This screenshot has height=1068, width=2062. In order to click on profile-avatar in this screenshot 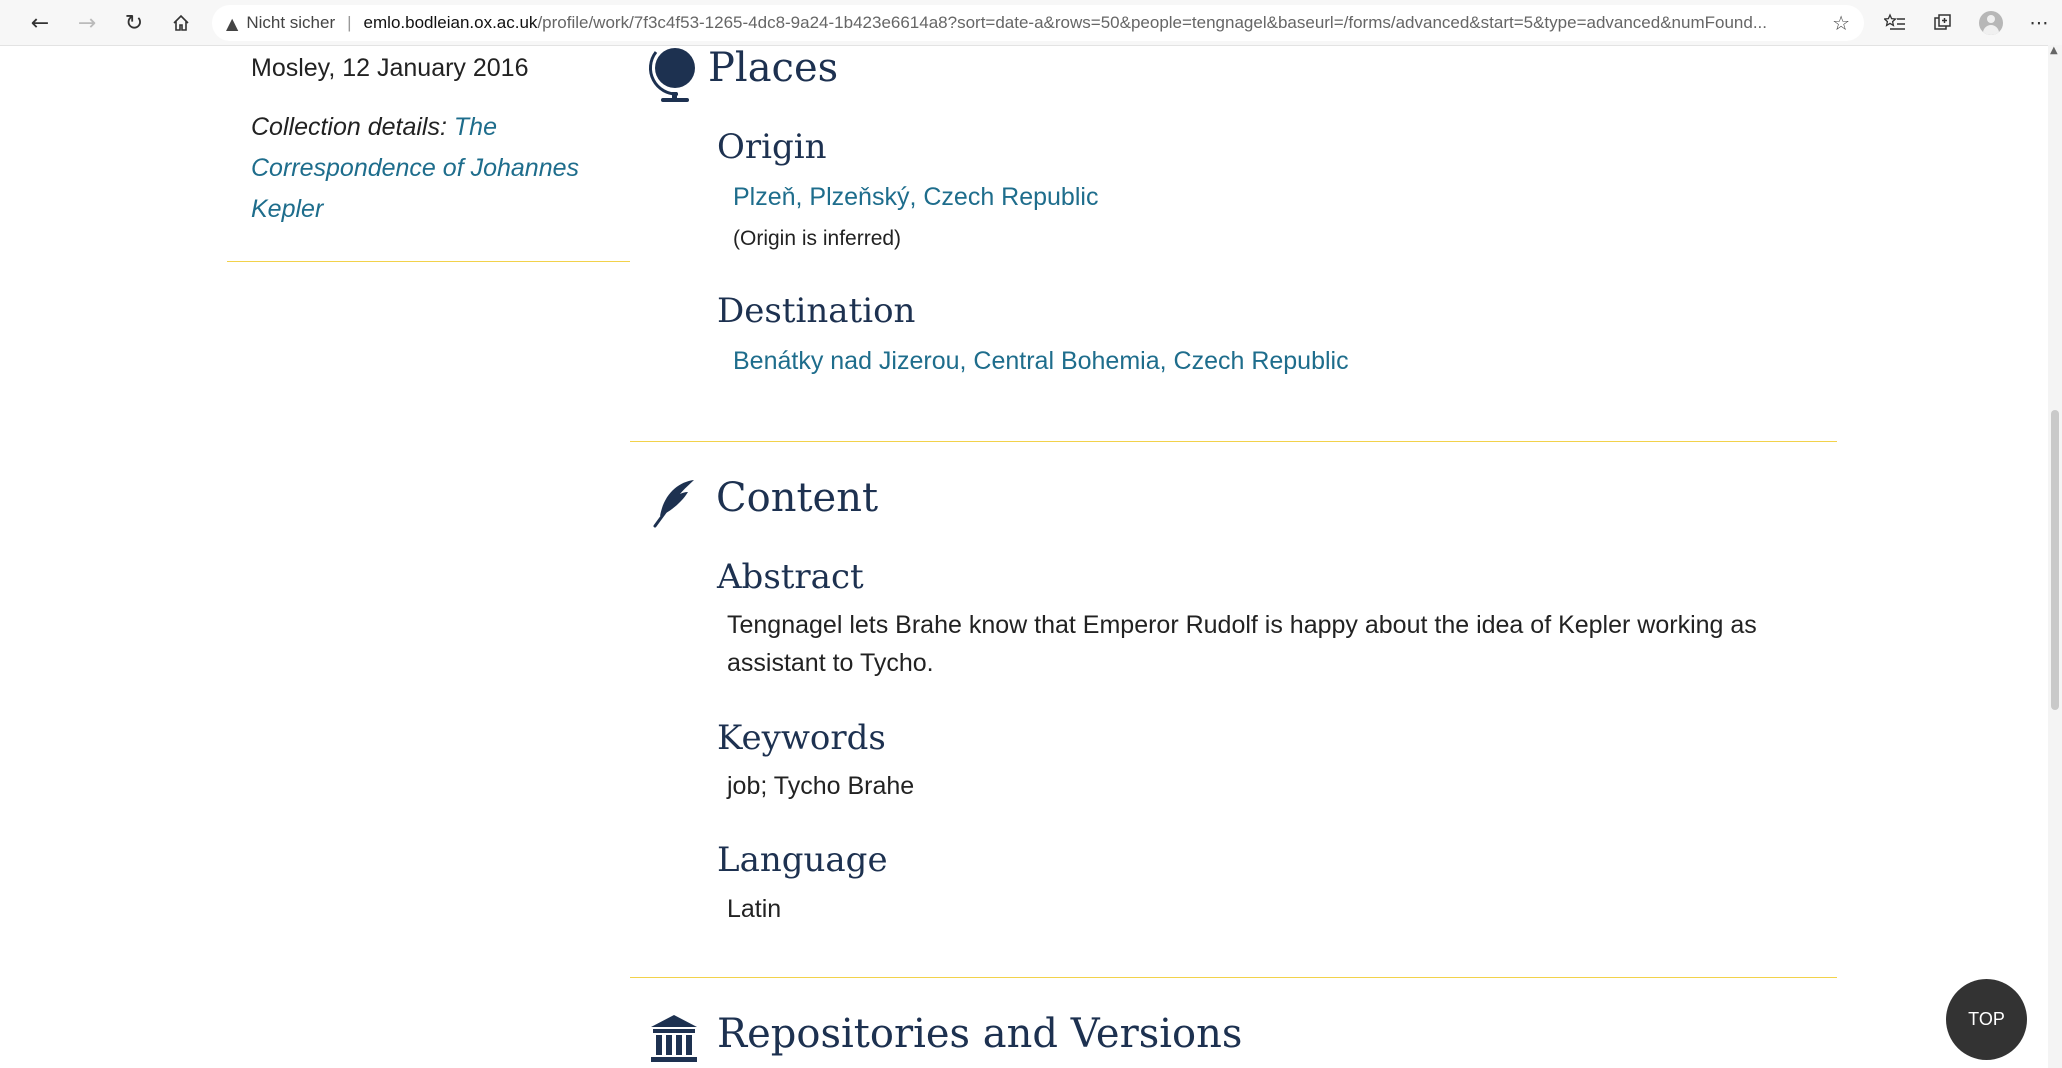, I will do `click(1991, 23)`.